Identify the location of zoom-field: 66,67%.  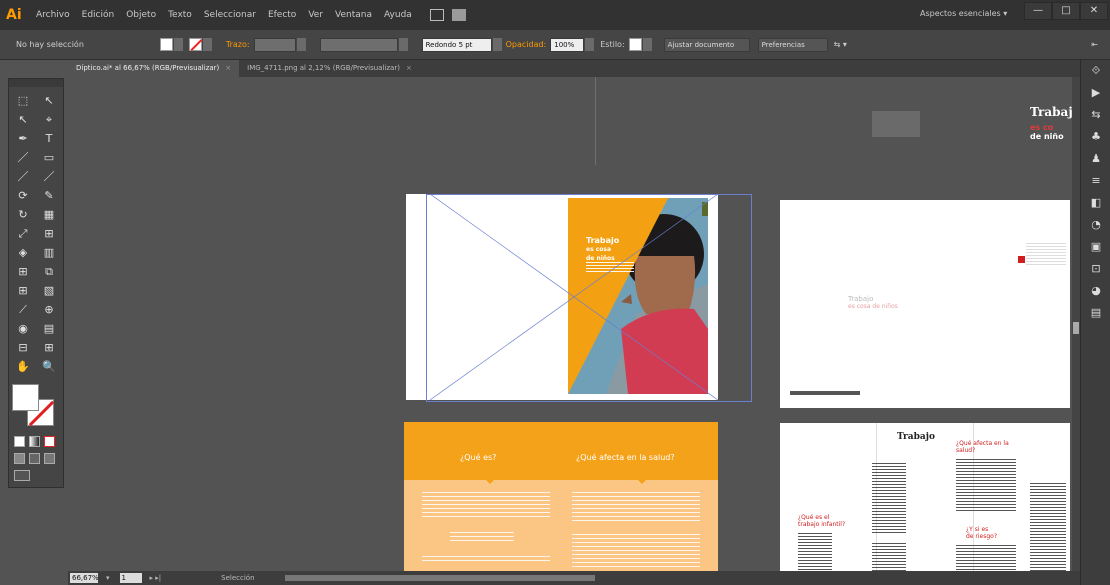
(84, 578).